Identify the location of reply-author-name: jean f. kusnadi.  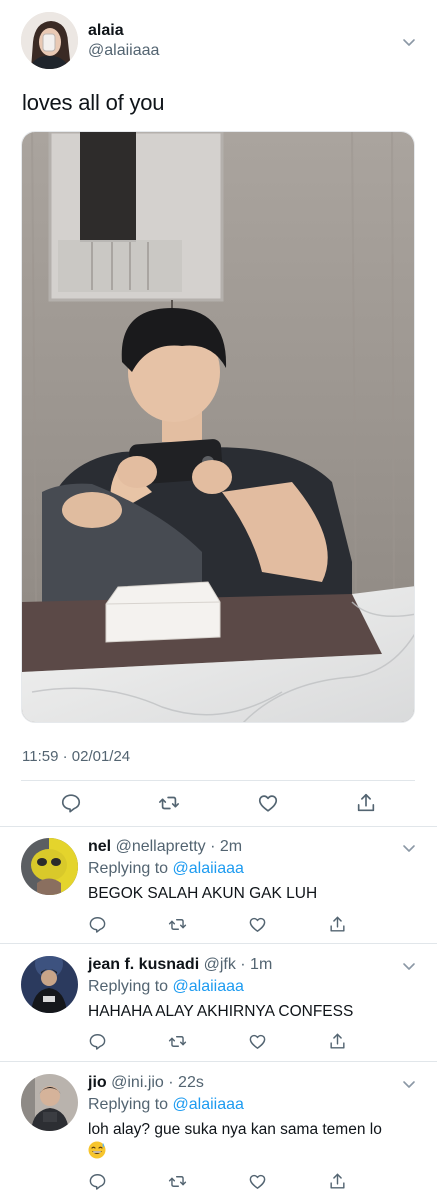
(143, 964).